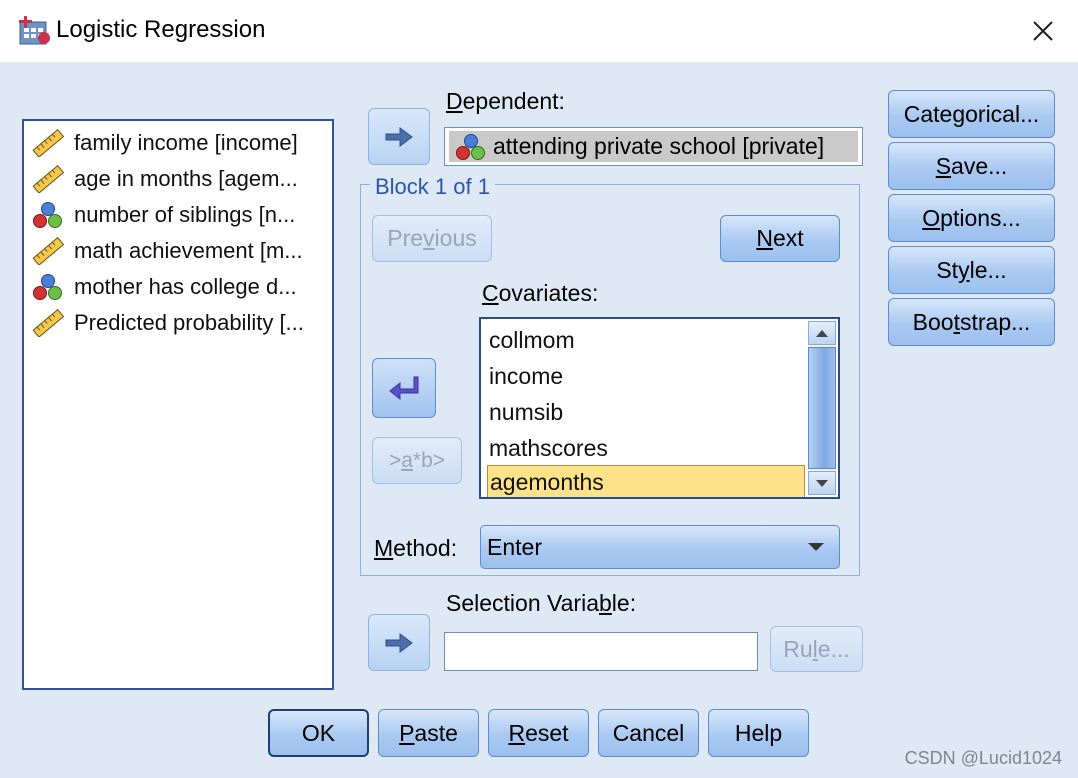 Image resolution: width=1078 pixels, height=778 pixels. I want to click on list-item: income, so click(646, 376).